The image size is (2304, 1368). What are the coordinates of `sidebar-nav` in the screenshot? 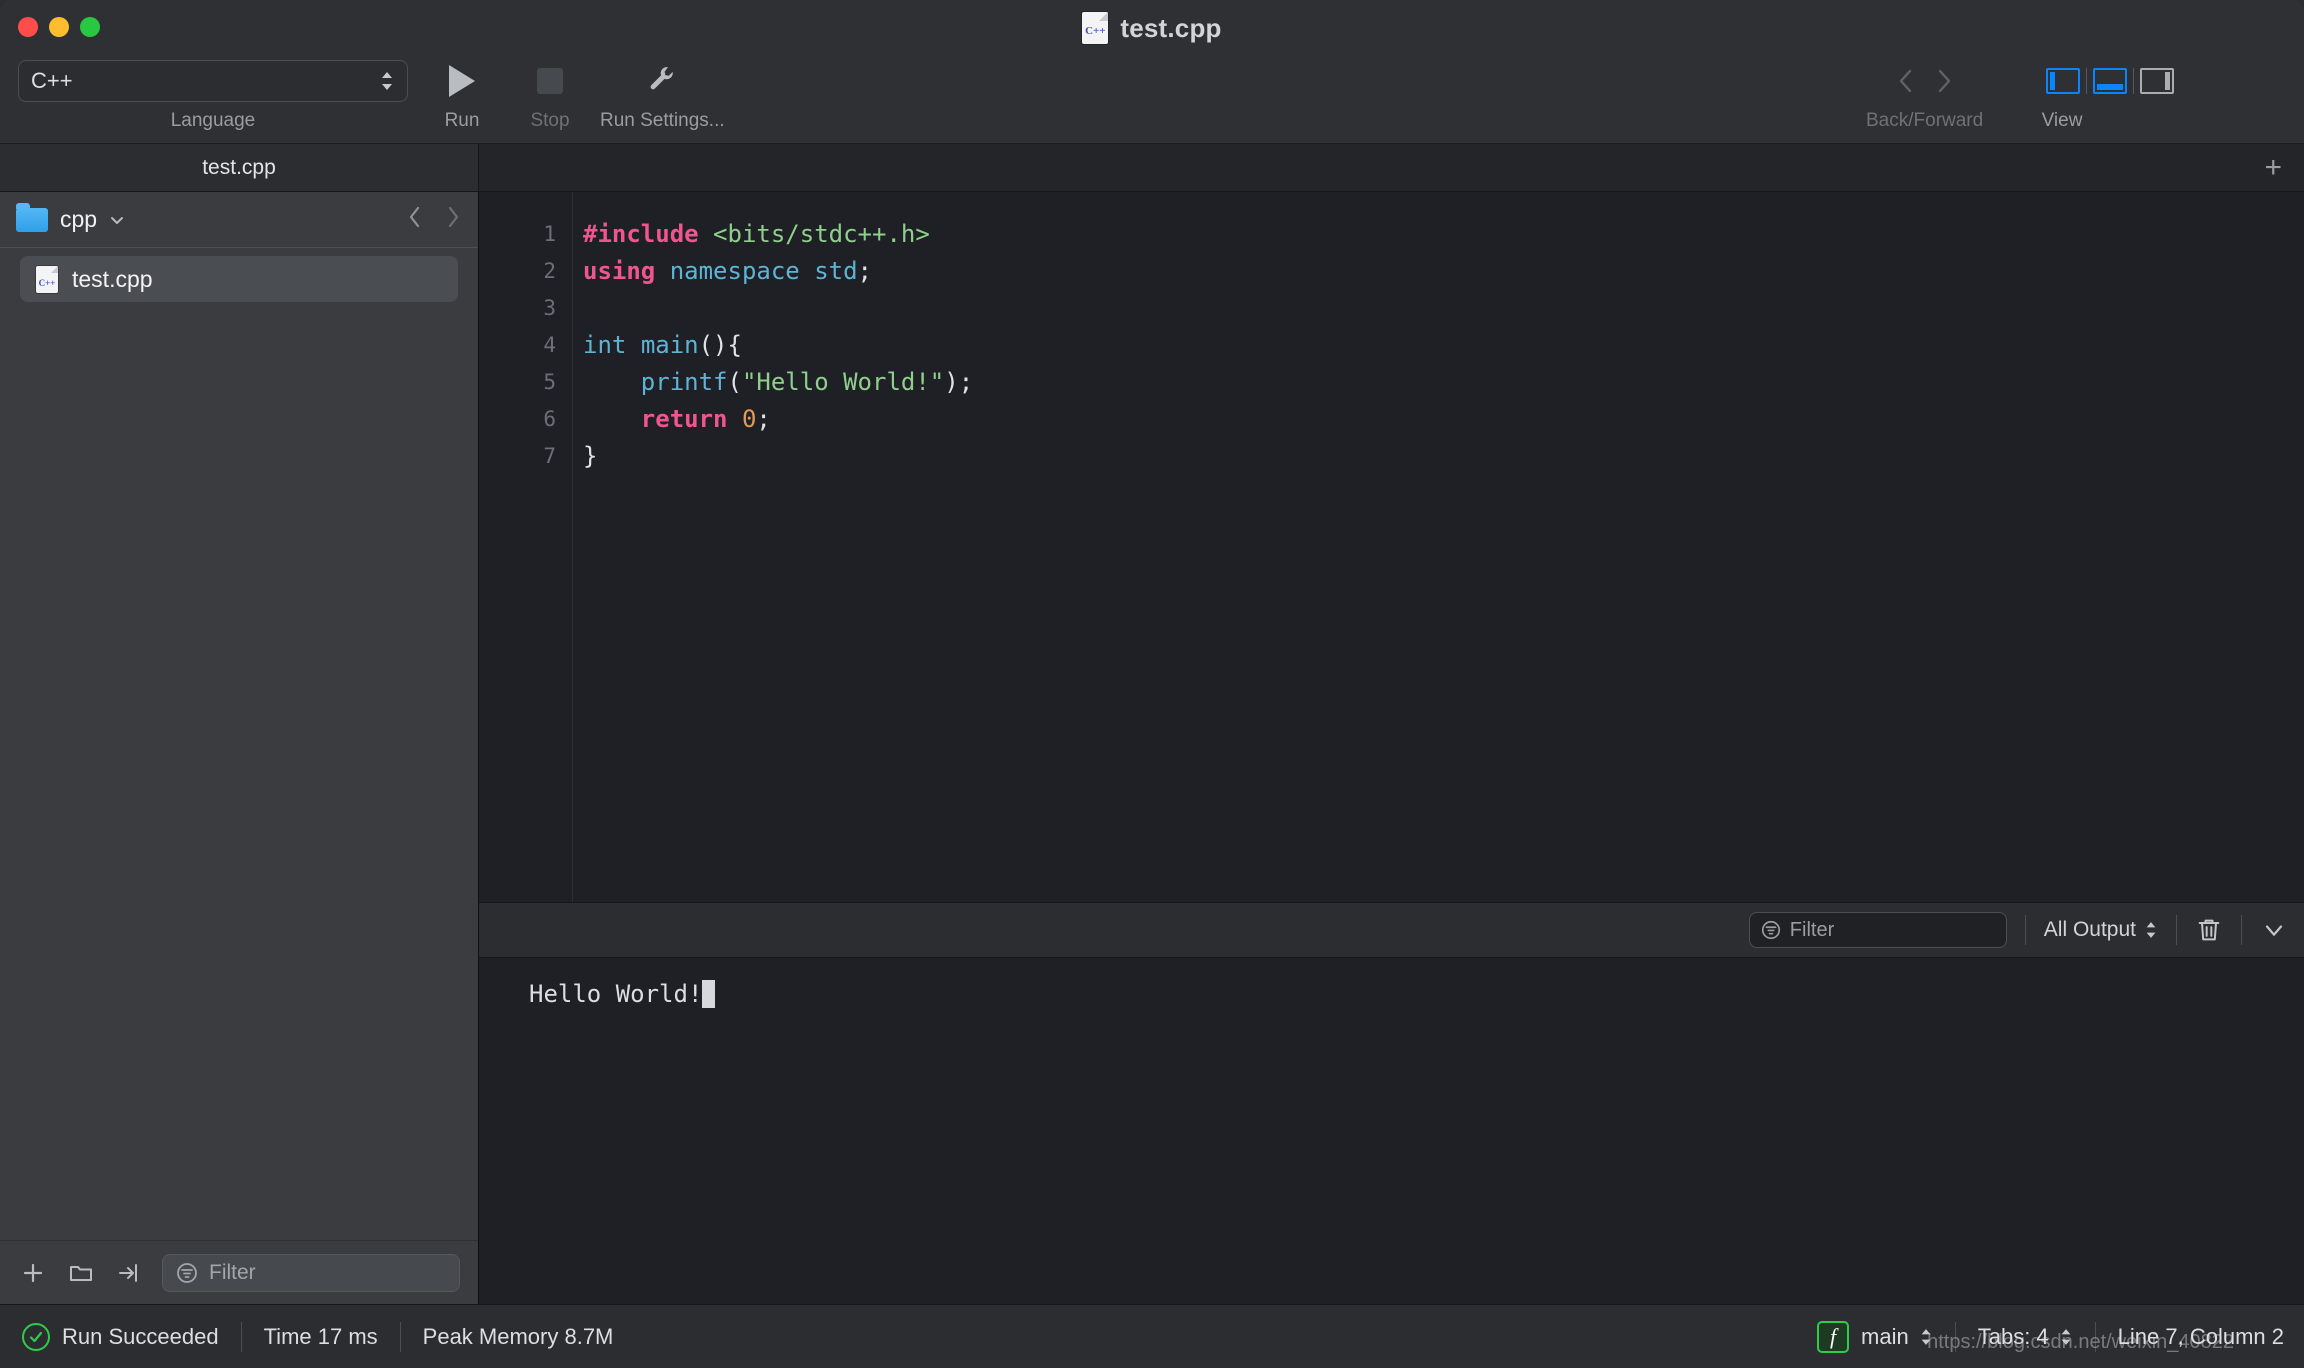 It's located at (434, 219).